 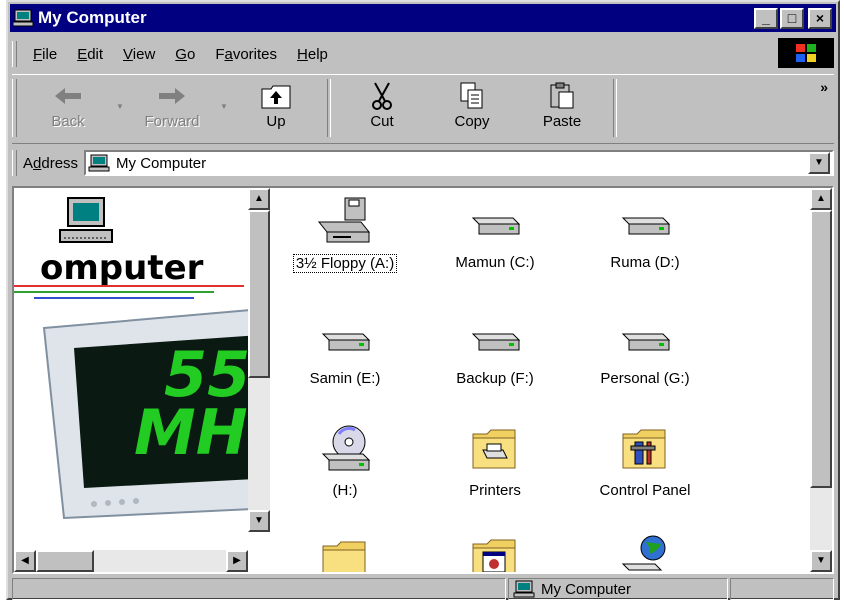 What do you see at coordinates (382, 96) in the screenshot?
I see `scissors-icon` at bounding box center [382, 96].